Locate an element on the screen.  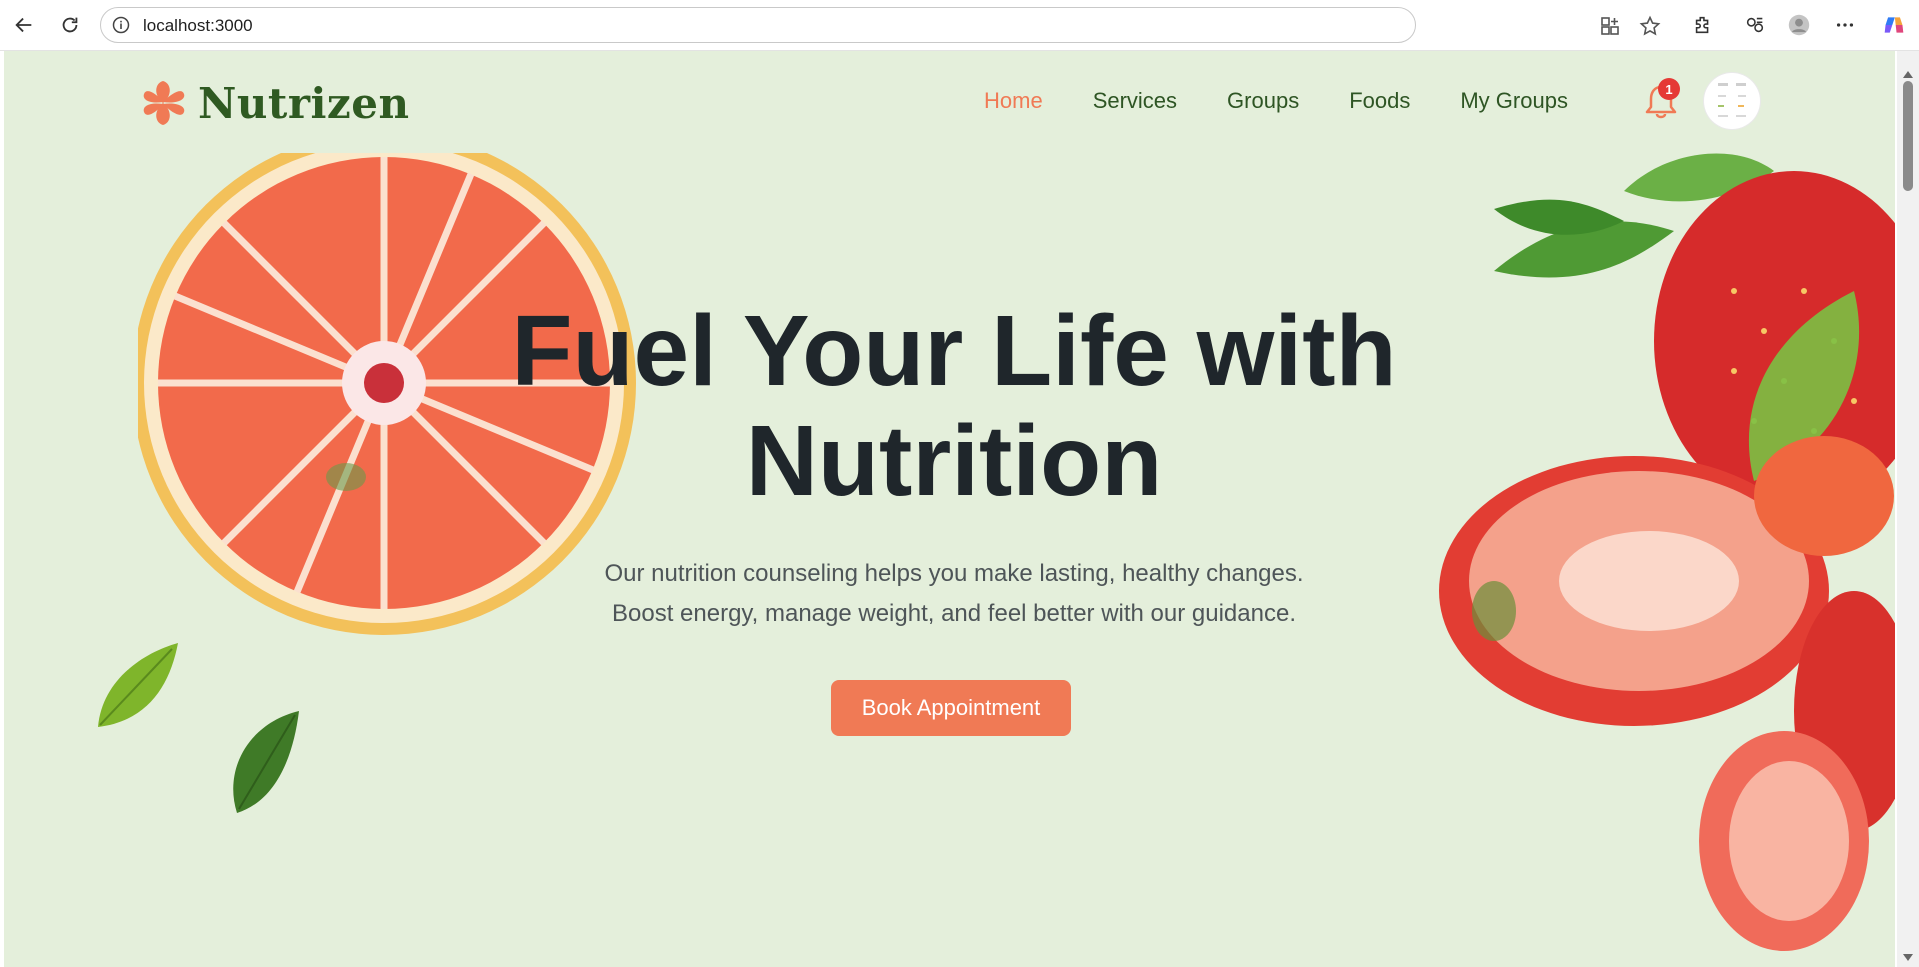
more-icon is located at coordinates (1845, 25).